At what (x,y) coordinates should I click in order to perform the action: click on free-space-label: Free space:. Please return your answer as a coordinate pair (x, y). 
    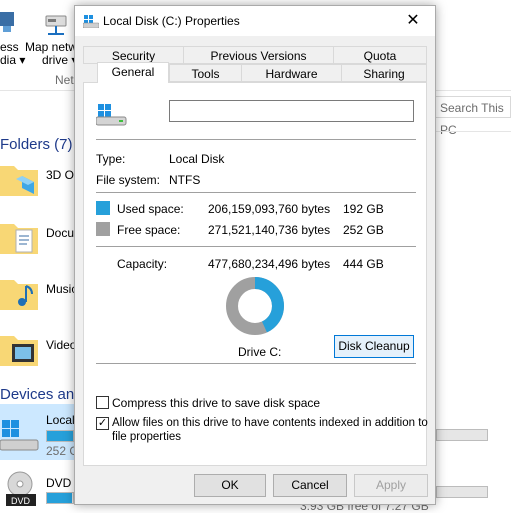
    Looking at the image, I should click on (149, 230).